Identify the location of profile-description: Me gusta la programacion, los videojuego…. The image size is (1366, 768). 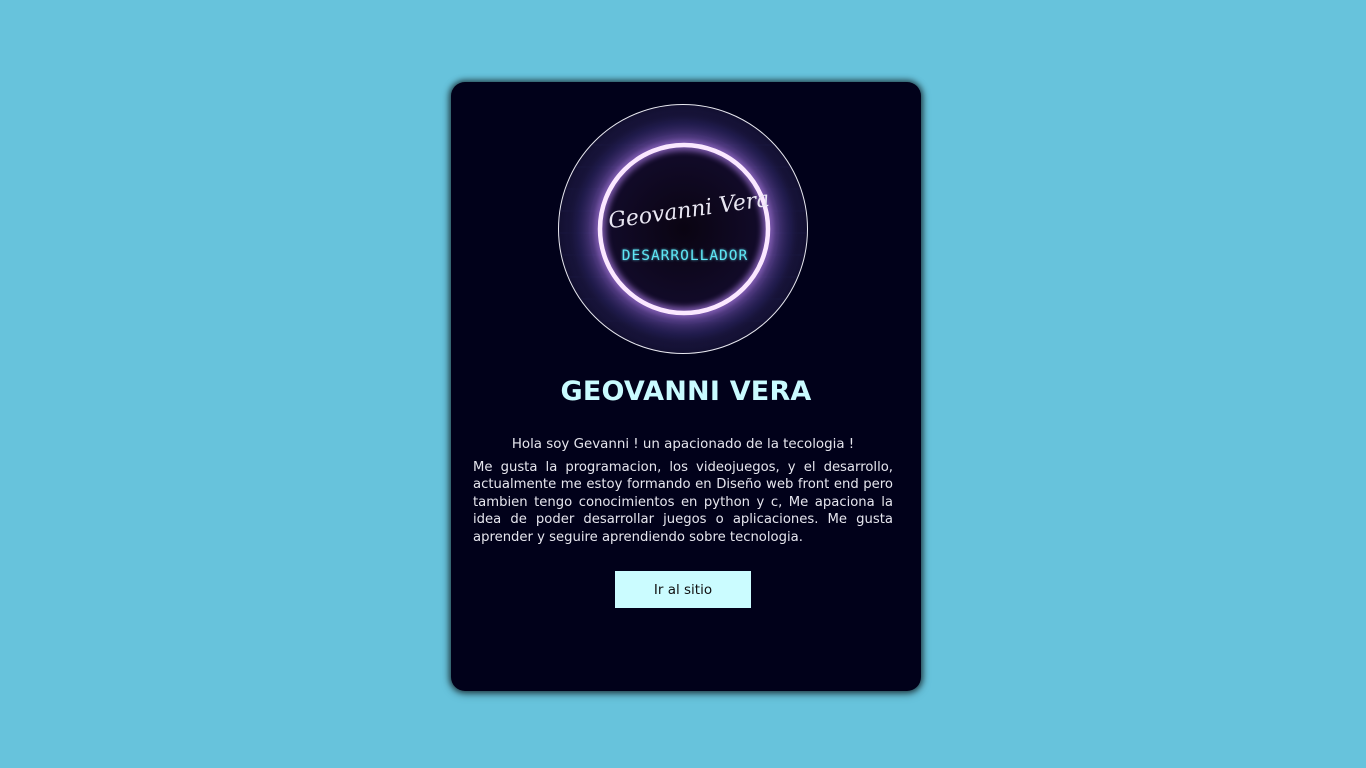
(683, 502).